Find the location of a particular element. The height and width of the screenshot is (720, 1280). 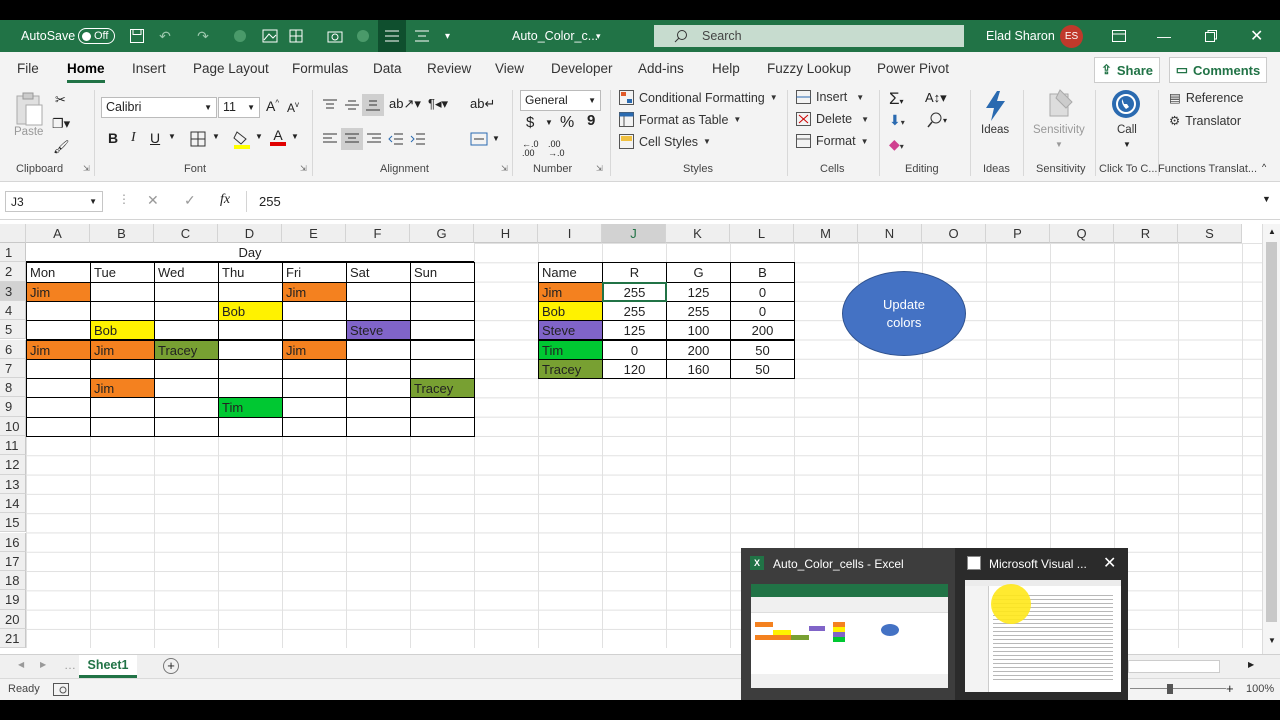

user-name: Elad Sharon is located at coordinates (1020, 36).